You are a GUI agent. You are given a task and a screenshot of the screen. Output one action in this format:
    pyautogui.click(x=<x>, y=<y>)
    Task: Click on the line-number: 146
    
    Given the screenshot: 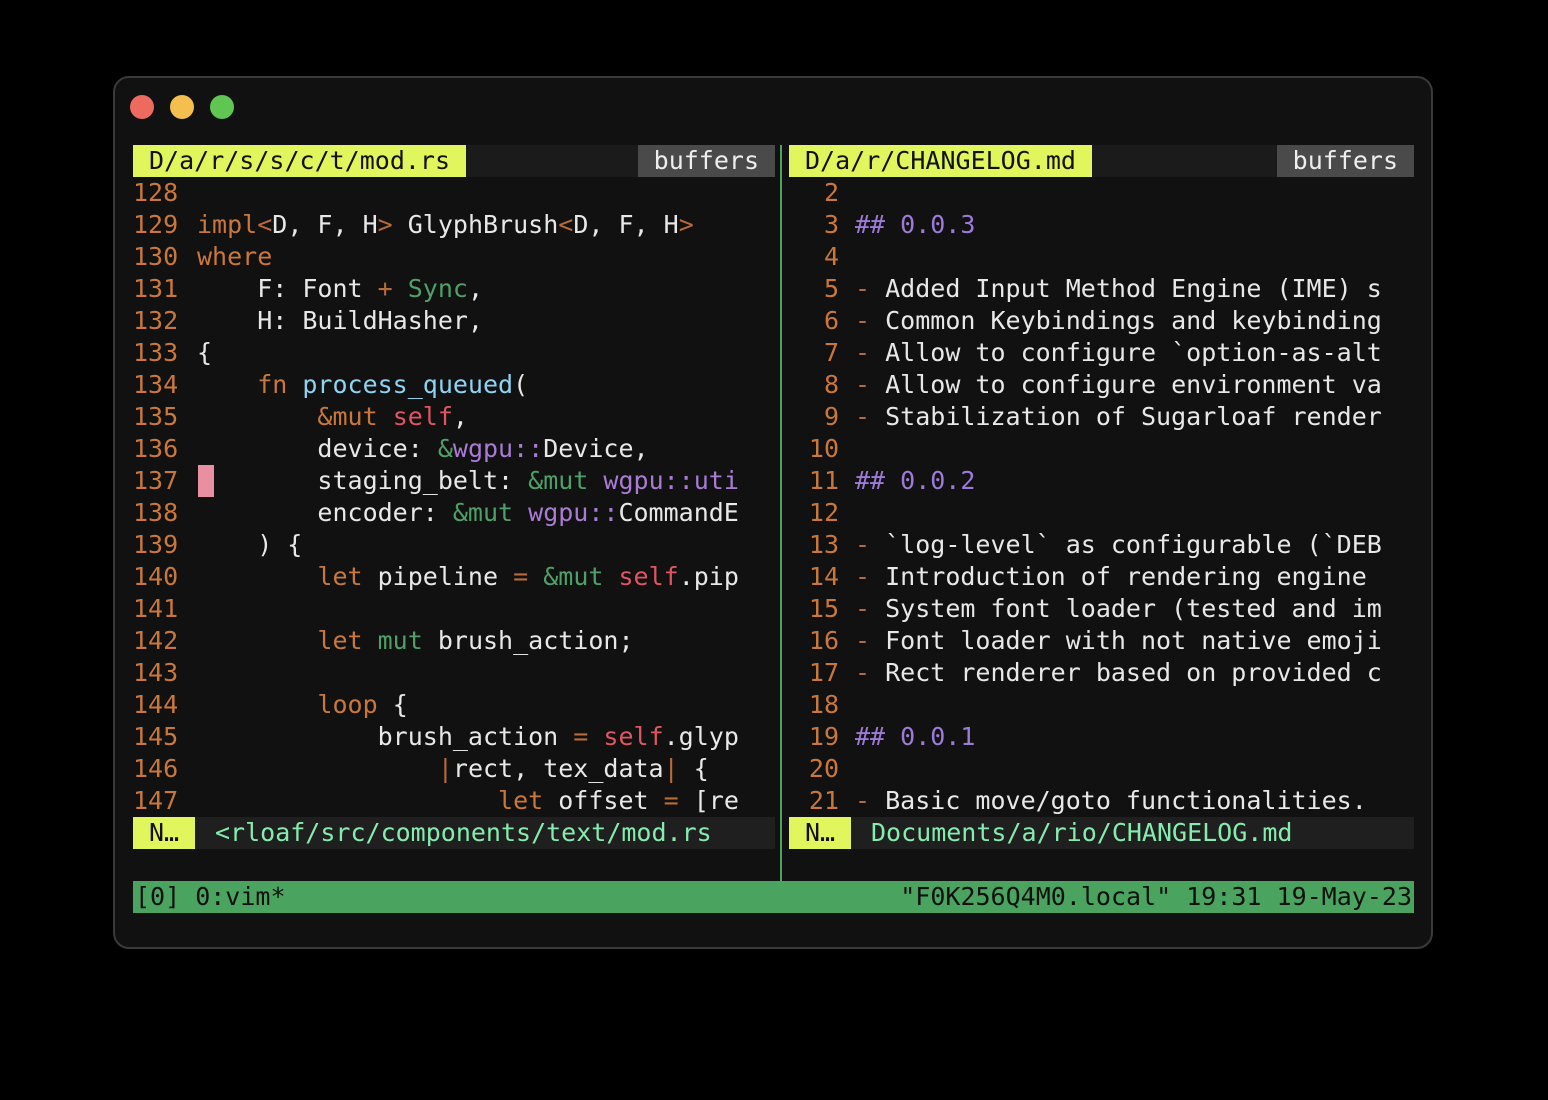 What is the action you would take?
    pyautogui.click(x=156, y=768)
    